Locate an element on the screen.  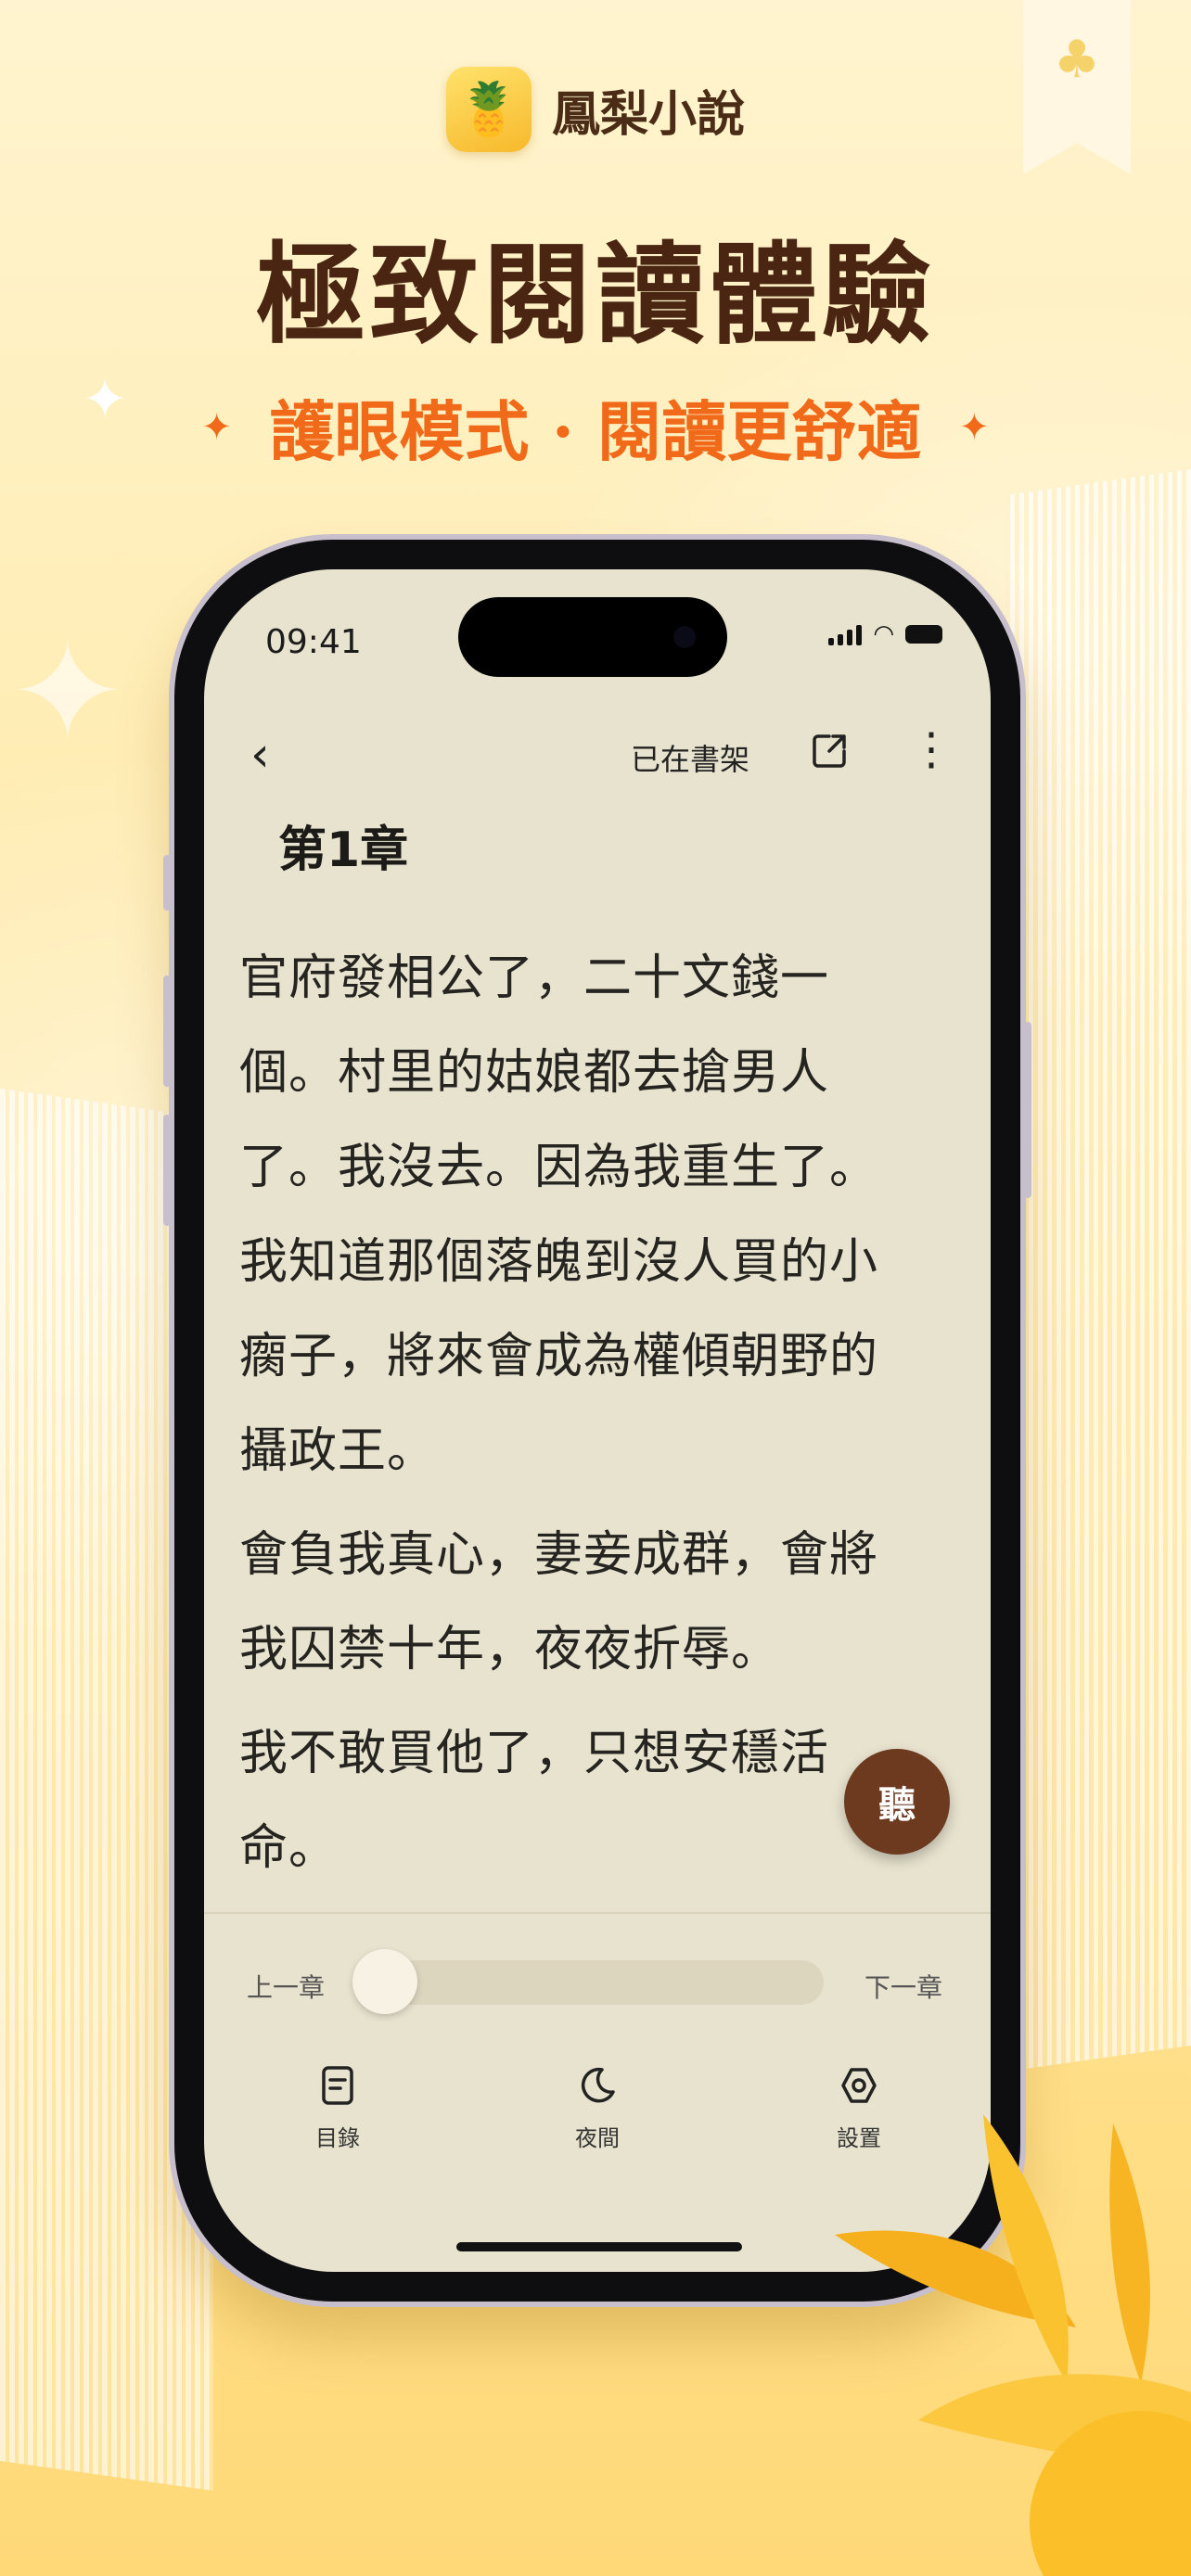
dynamic-island is located at coordinates (592, 637).